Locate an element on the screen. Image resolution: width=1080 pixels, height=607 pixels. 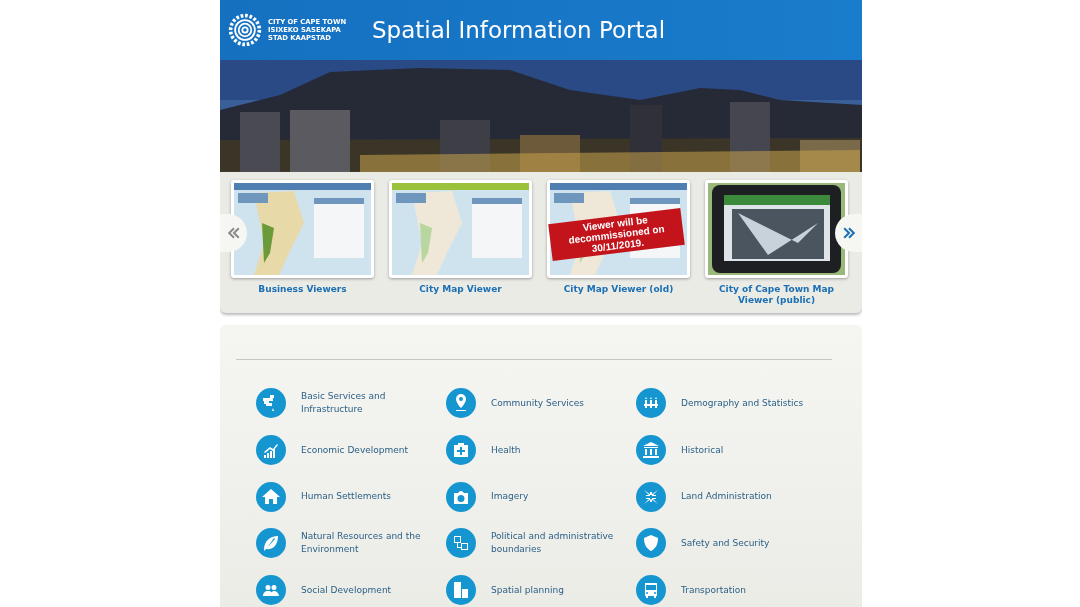
location-pin-icon is located at coordinates (461, 403).